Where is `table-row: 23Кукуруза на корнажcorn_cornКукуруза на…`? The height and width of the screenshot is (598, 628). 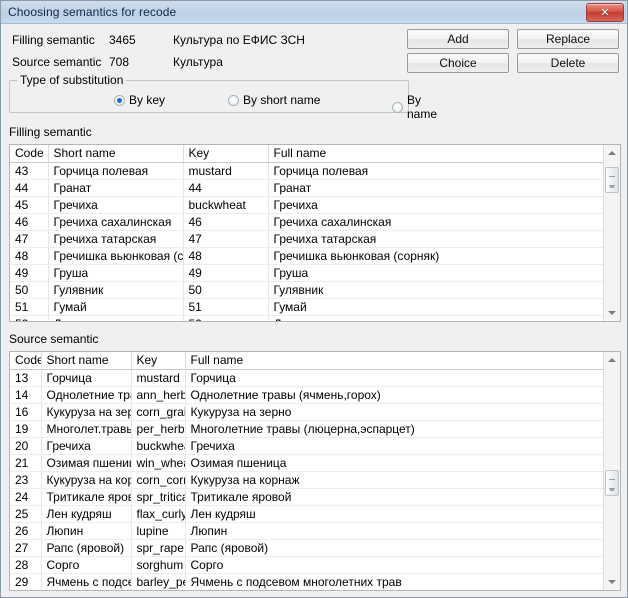 table-row: 23Кукуруза на корнажcorn_cornКукуруза на… is located at coordinates (306, 480).